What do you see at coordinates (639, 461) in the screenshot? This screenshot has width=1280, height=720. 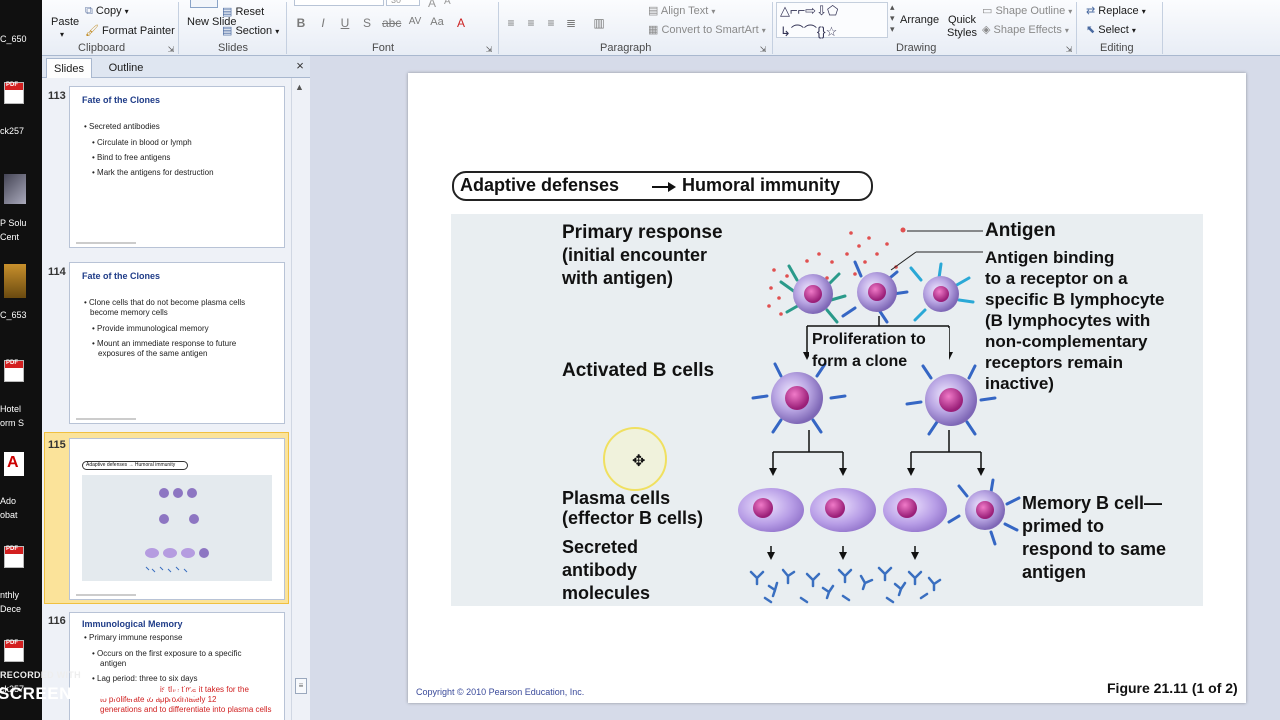 I see `move-cursor-icon: ✥` at bounding box center [639, 461].